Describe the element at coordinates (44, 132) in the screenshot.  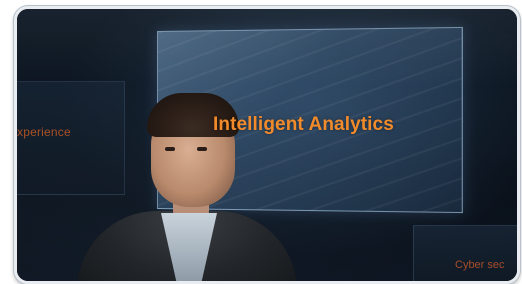
I see `left-panel-label: xperience` at that location.